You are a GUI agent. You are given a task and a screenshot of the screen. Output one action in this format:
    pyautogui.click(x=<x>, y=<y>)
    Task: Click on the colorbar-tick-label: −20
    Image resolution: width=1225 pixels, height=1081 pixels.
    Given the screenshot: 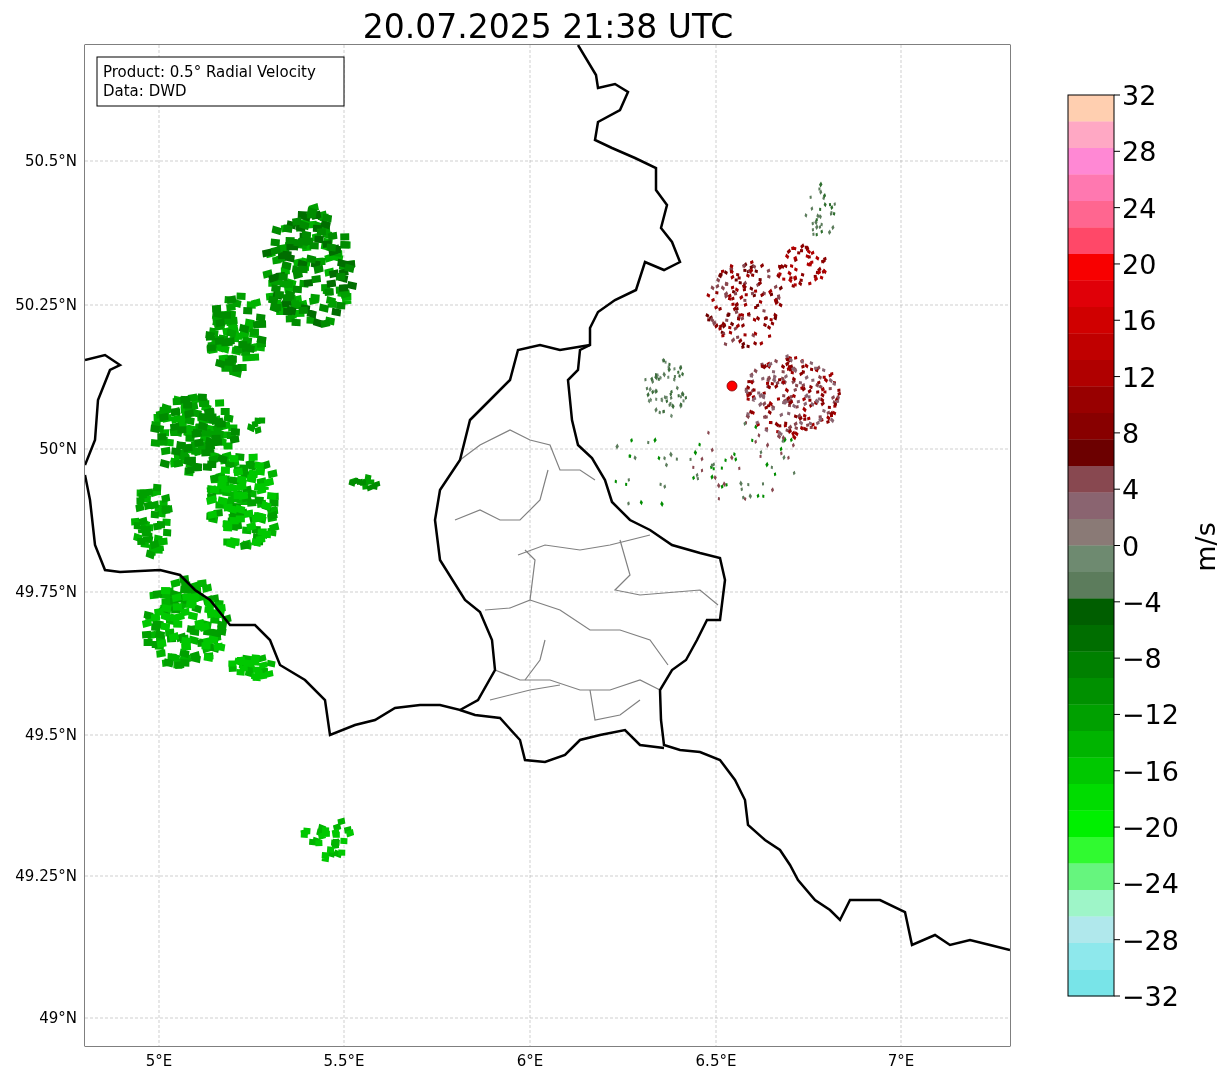 What is the action you would take?
    pyautogui.click(x=1150, y=828)
    